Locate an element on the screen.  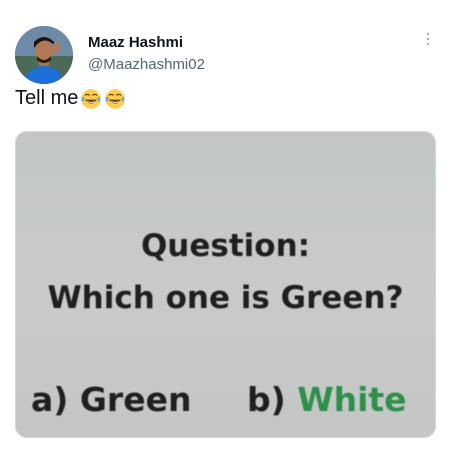
profile-photo is located at coordinates (44, 55).